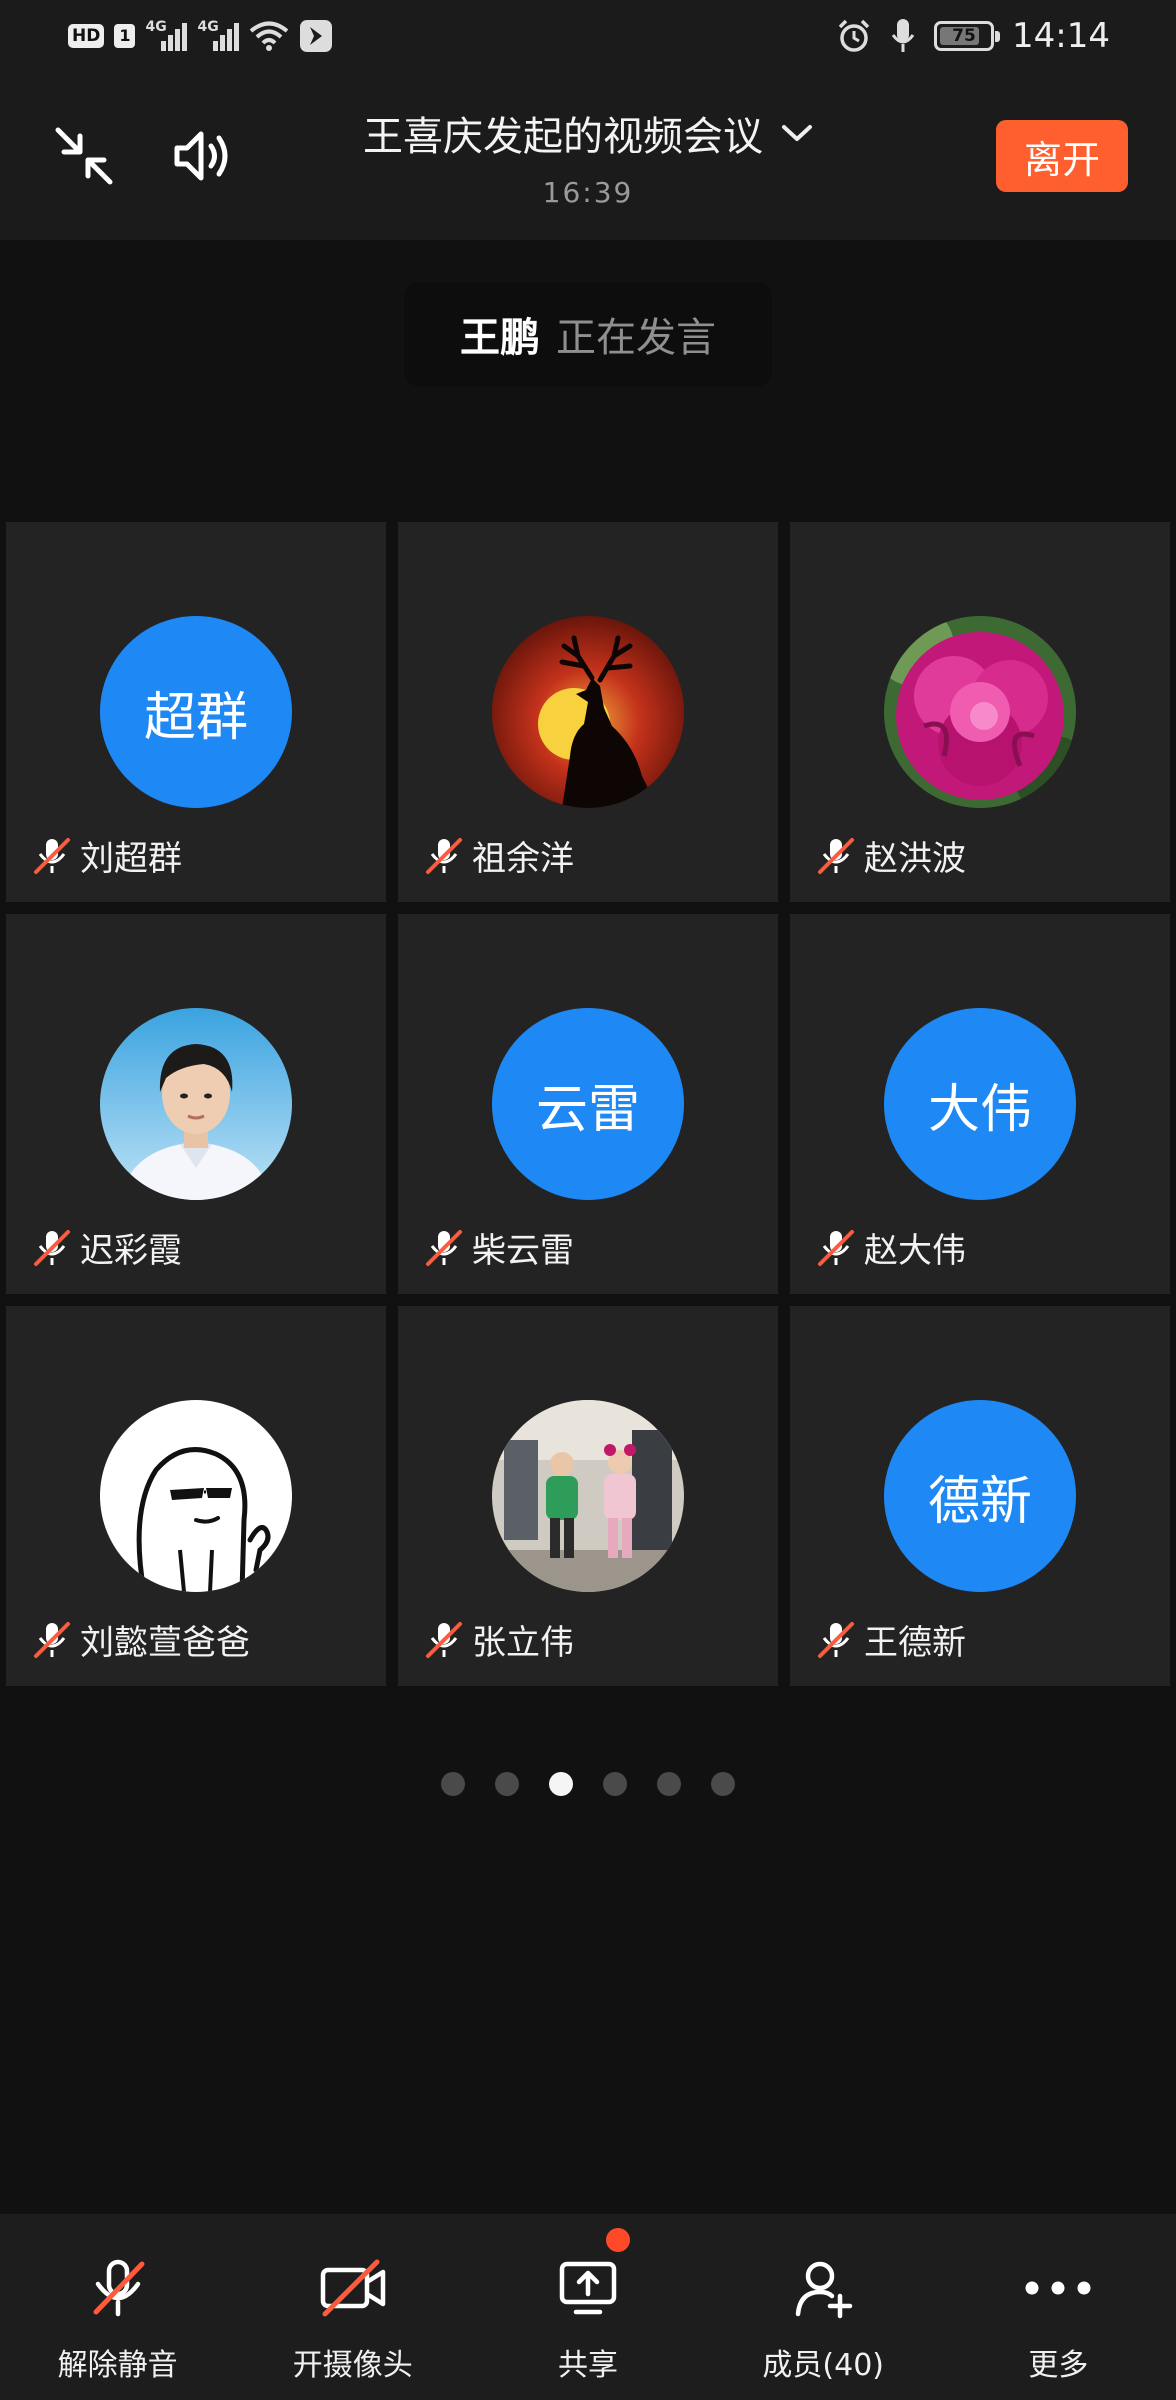  I want to click on more-label: 更多, so click(1058, 2365).